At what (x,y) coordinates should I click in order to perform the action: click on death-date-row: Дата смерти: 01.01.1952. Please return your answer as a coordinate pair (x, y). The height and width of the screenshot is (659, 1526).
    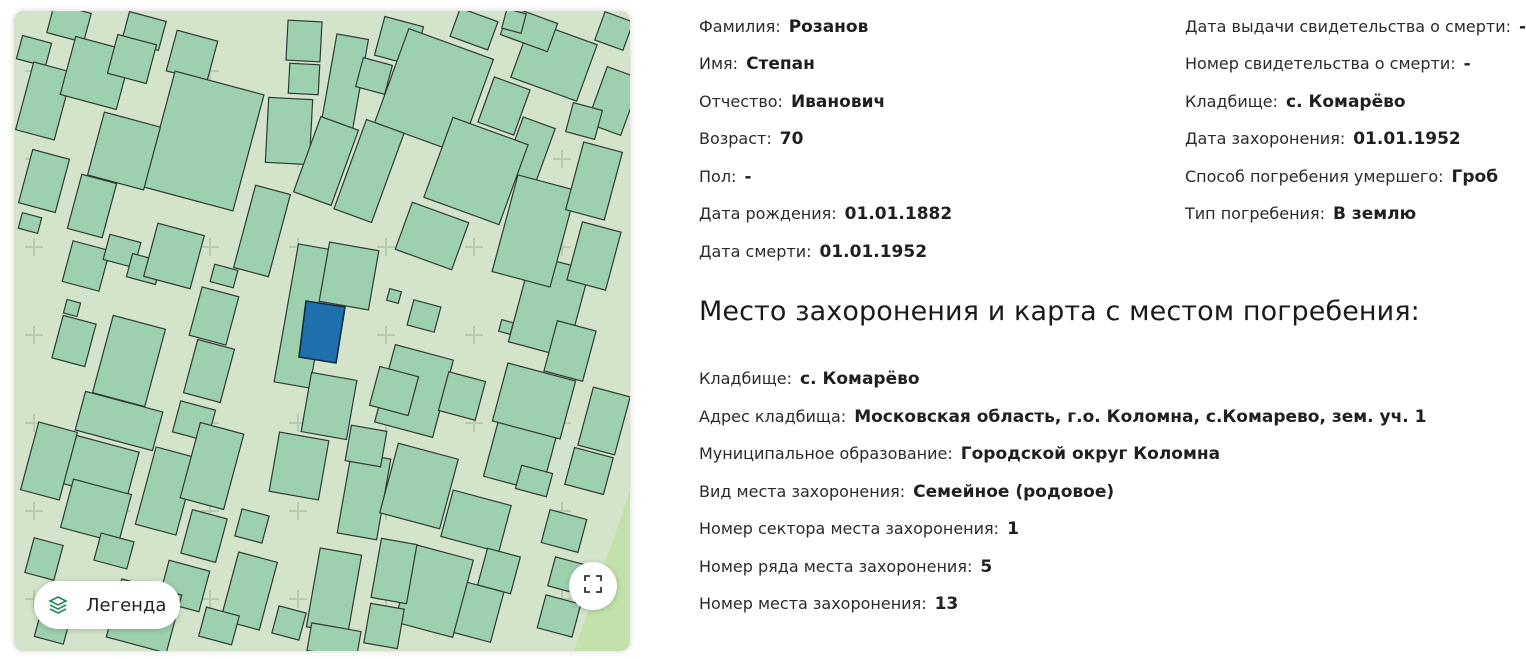
    Looking at the image, I should click on (813, 252).